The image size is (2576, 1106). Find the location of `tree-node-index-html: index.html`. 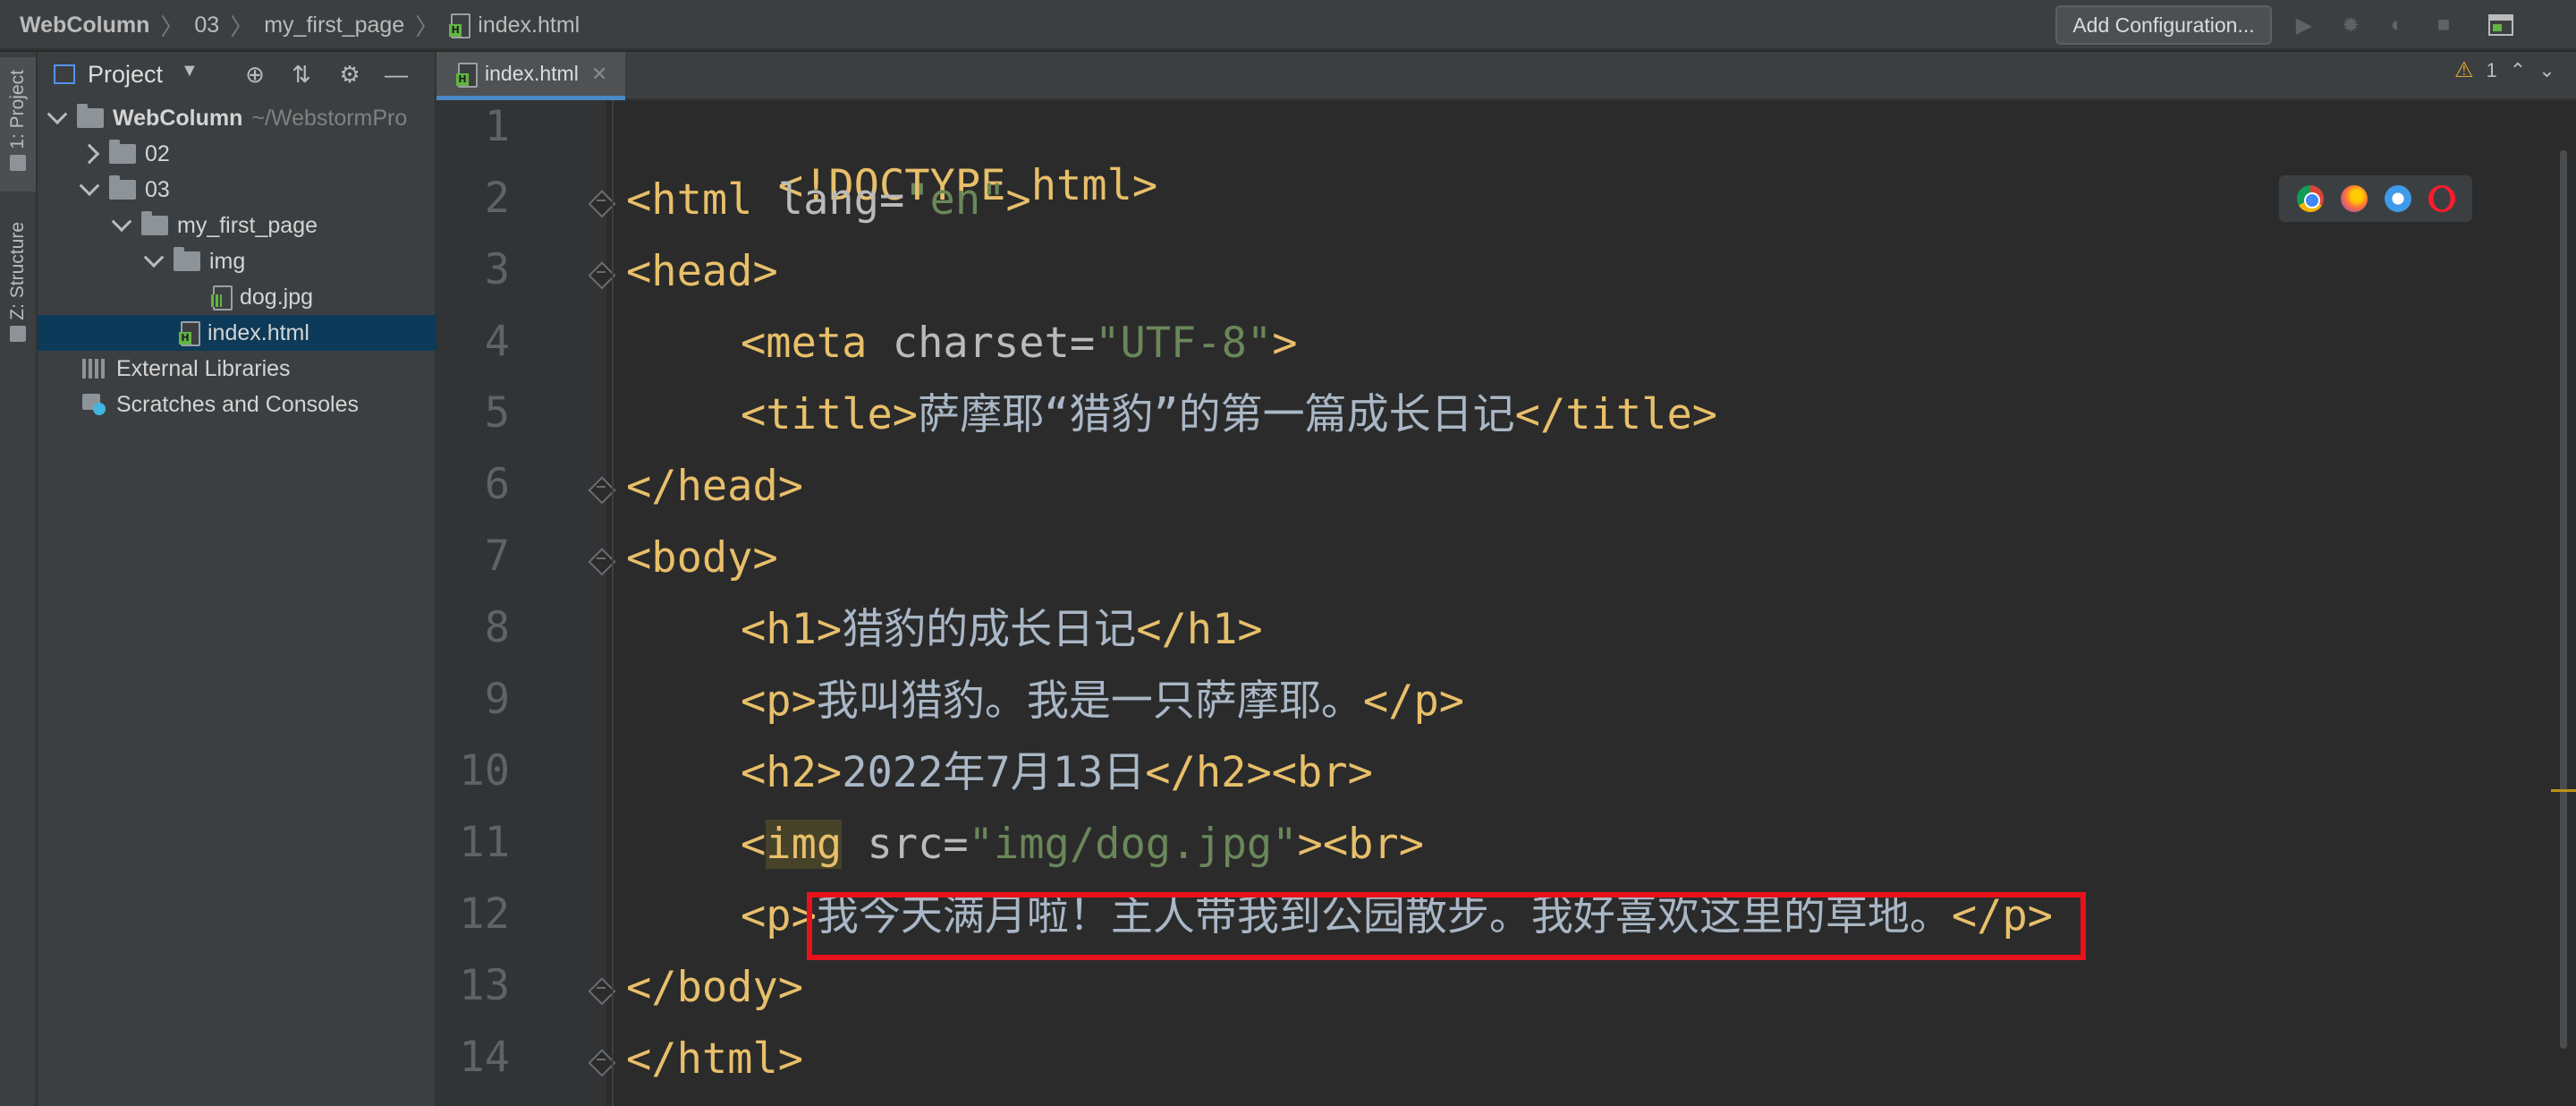

tree-node-index-html: index.html is located at coordinates (237, 333).